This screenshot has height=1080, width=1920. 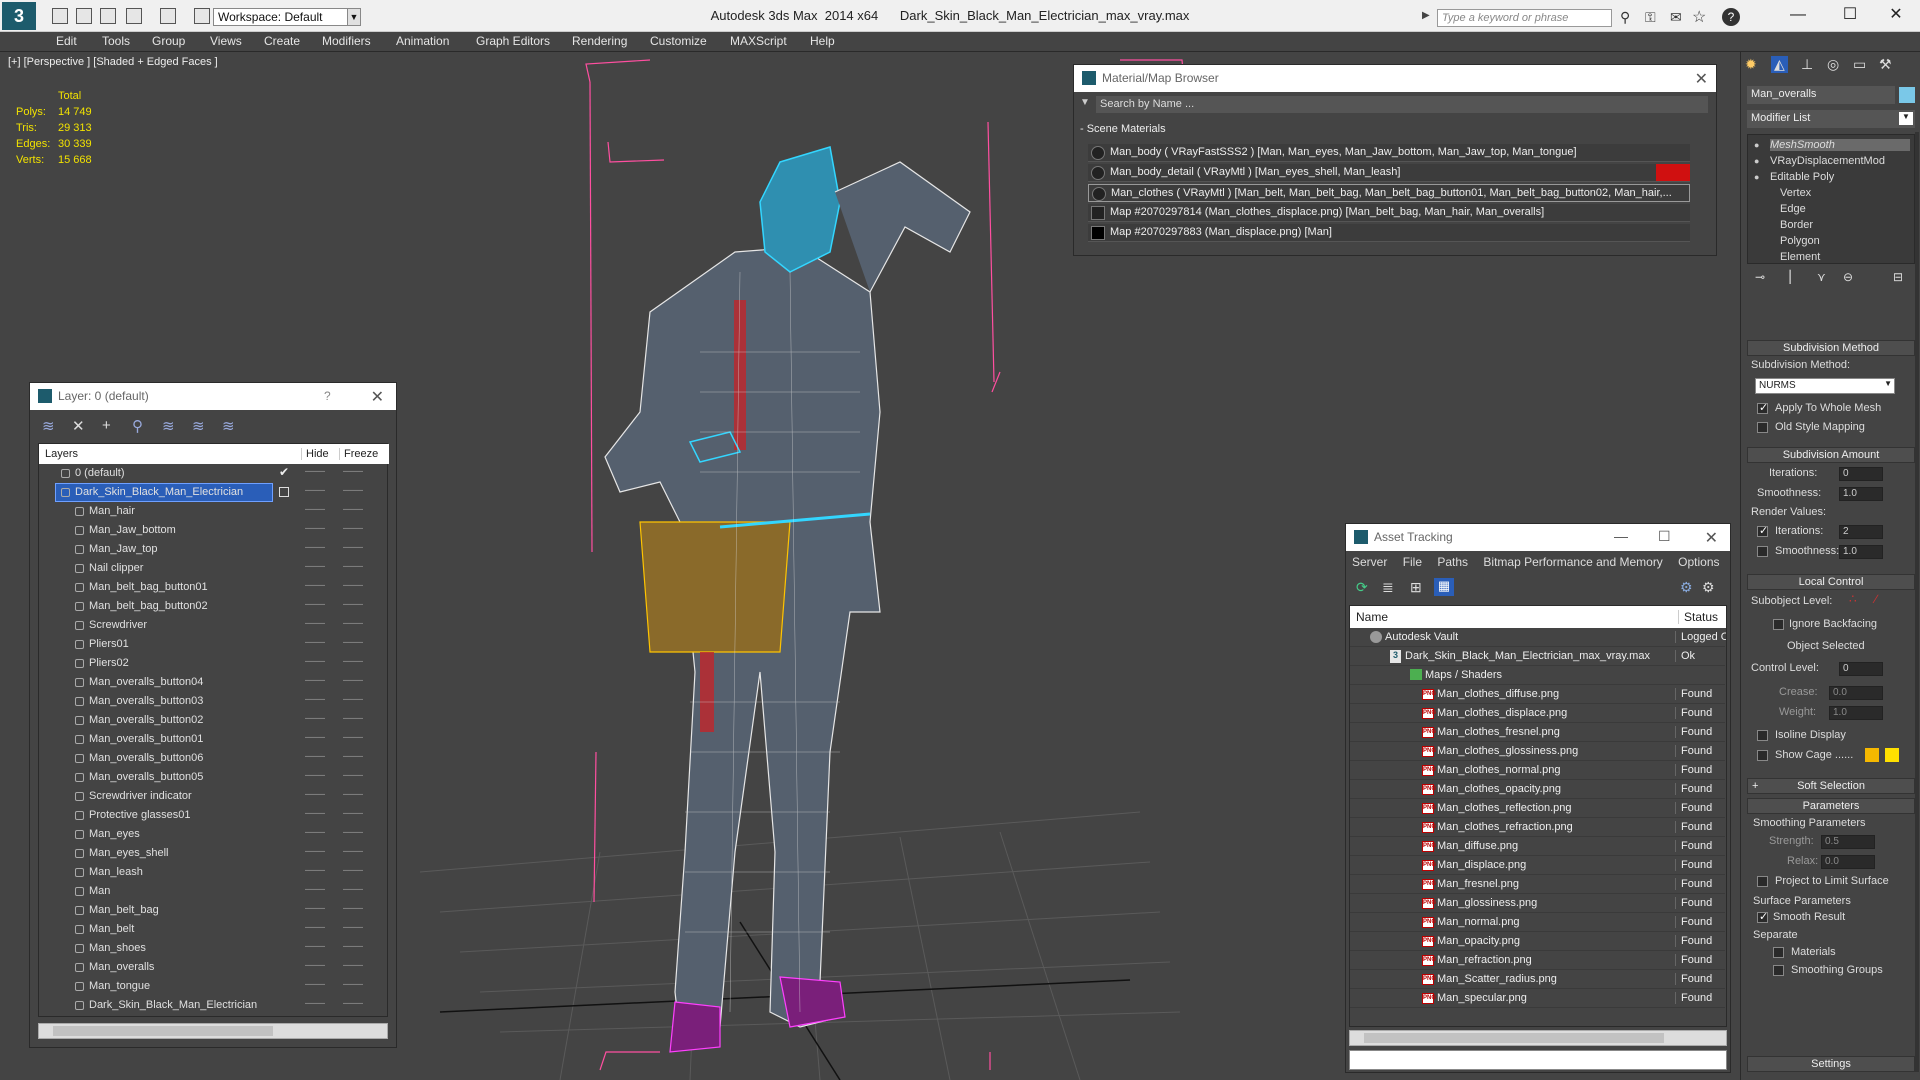 I want to click on modify-tab-icon: ◭, so click(x=1779, y=64).